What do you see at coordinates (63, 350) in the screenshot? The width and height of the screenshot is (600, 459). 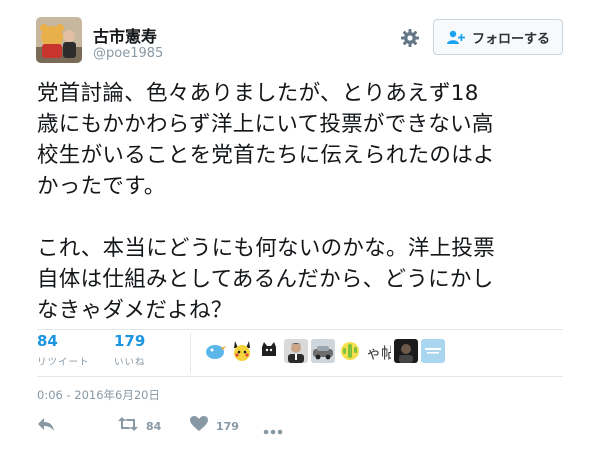 I see `retweet-stat: 84 リツイート` at bounding box center [63, 350].